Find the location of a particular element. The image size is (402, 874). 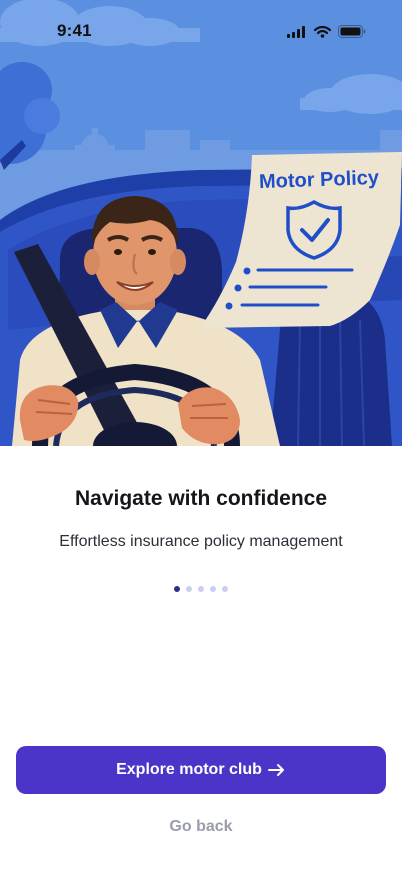

explore-button-label: Explore motor club is located at coordinates (189, 769).